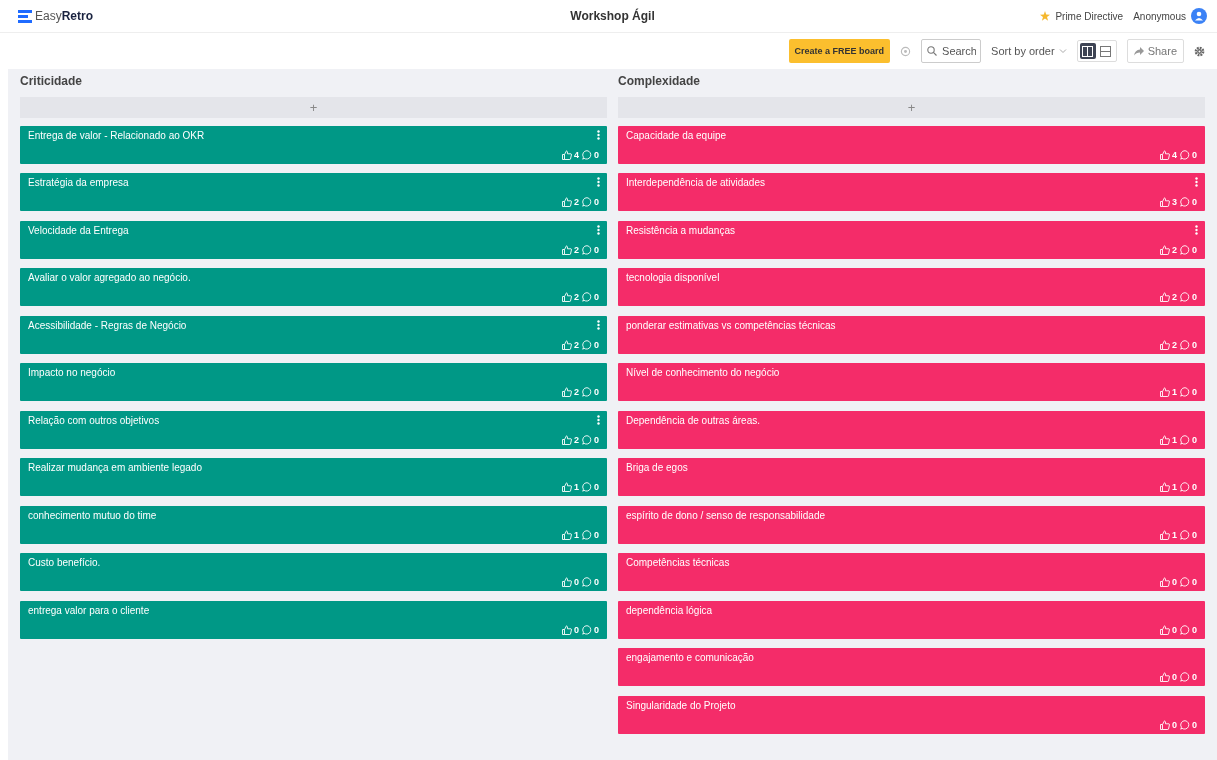 The image size is (1217, 760). What do you see at coordinates (64, 16) in the screenshot?
I see `logo-text: EasyRetro` at bounding box center [64, 16].